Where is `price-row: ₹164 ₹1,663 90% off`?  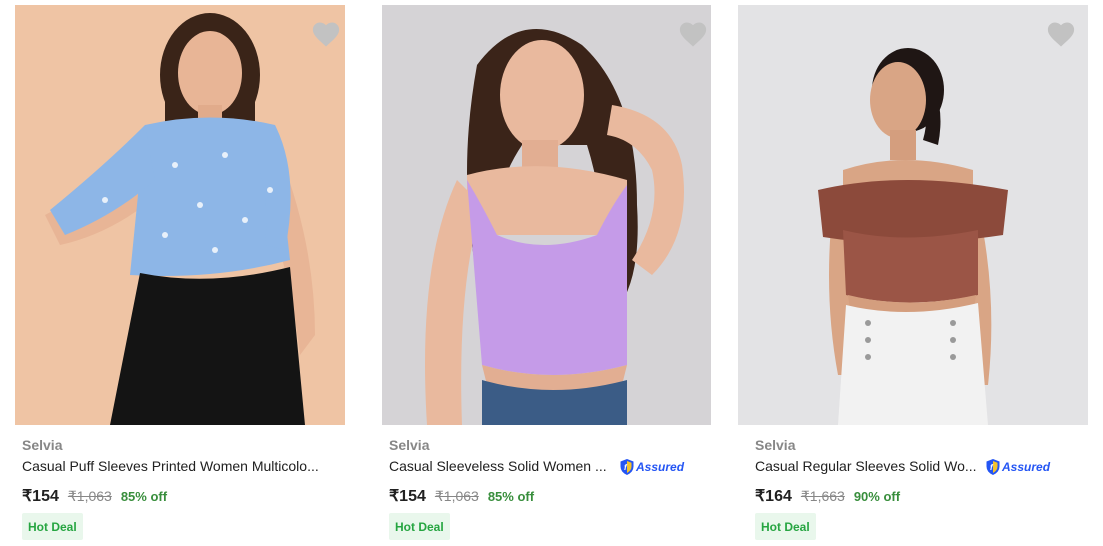
price-row: ₹164 ₹1,663 90% off is located at coordinates (827, 496).